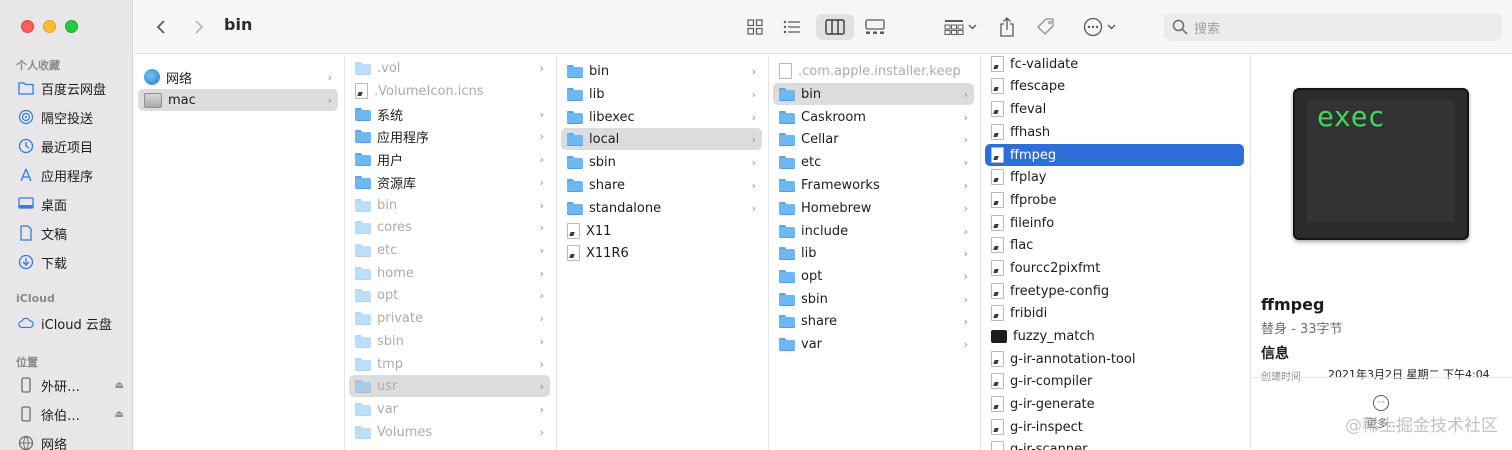  Describe the element at coordinates (873, 139) in the screenshot. I see `file-row: Cellar ›` at that location.